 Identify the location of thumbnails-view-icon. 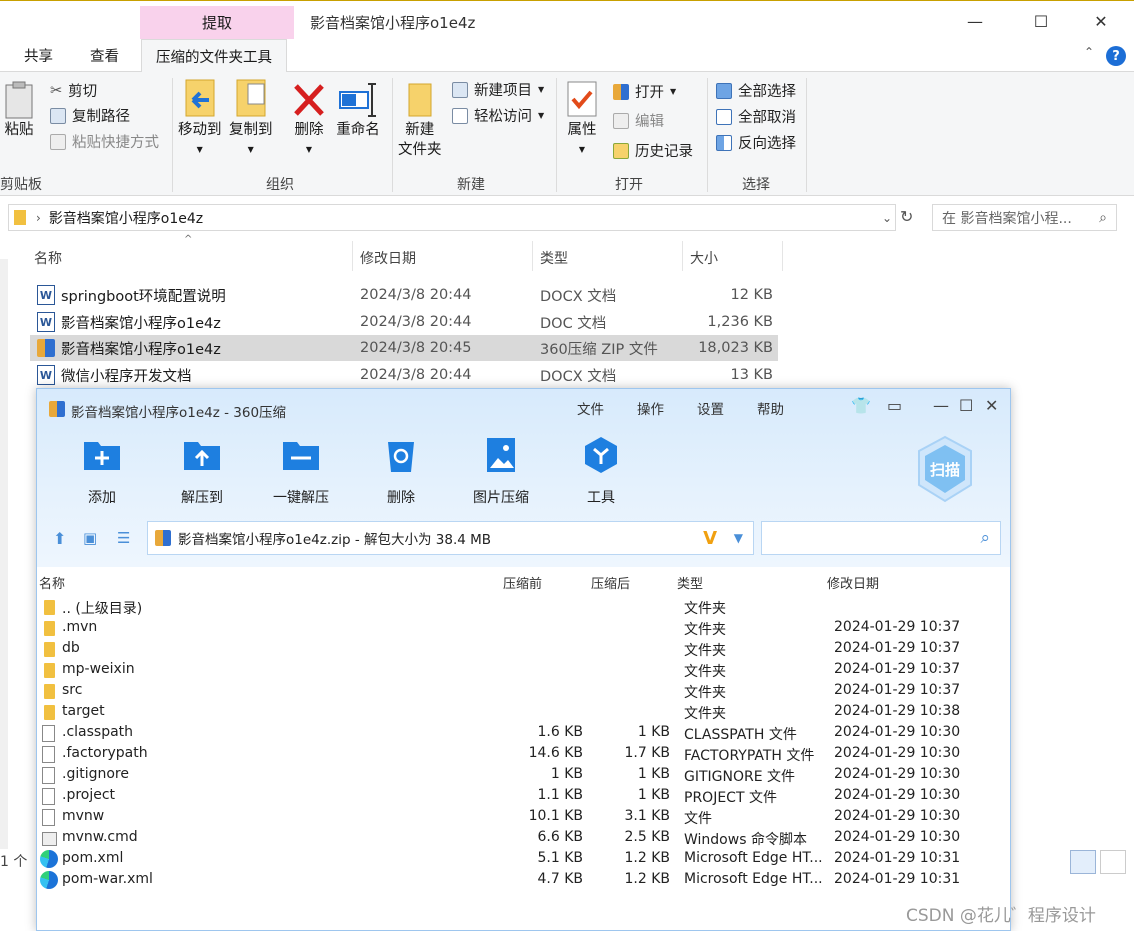
(1113, 862).